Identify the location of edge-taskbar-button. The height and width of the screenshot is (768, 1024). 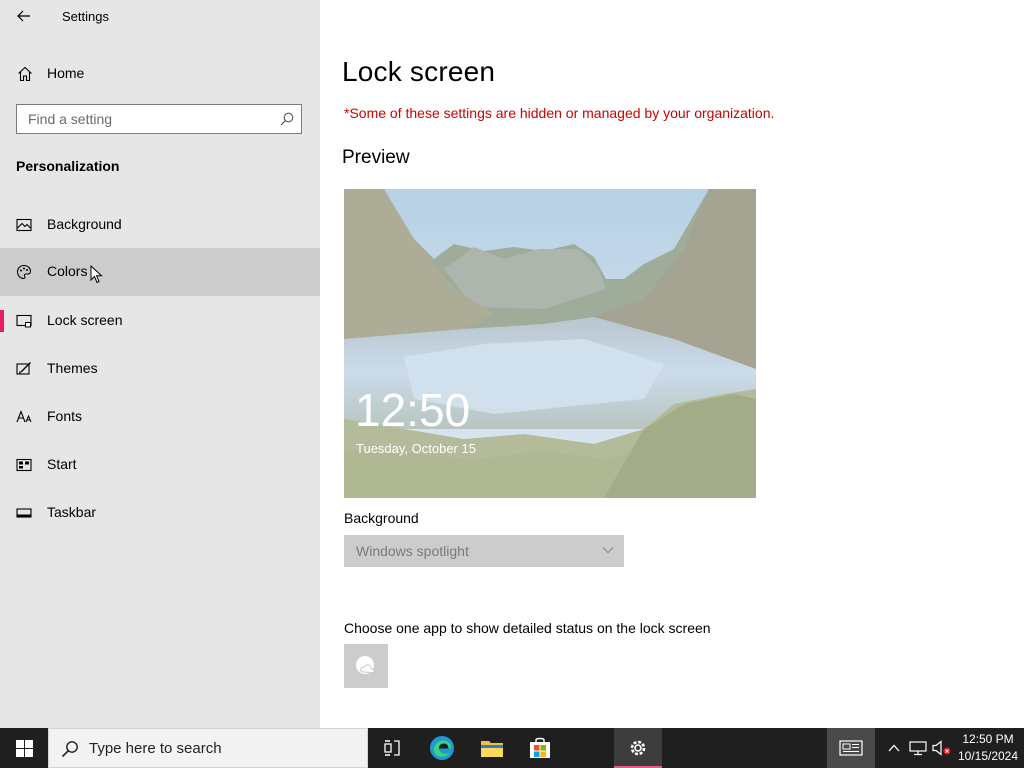
(442, 748).